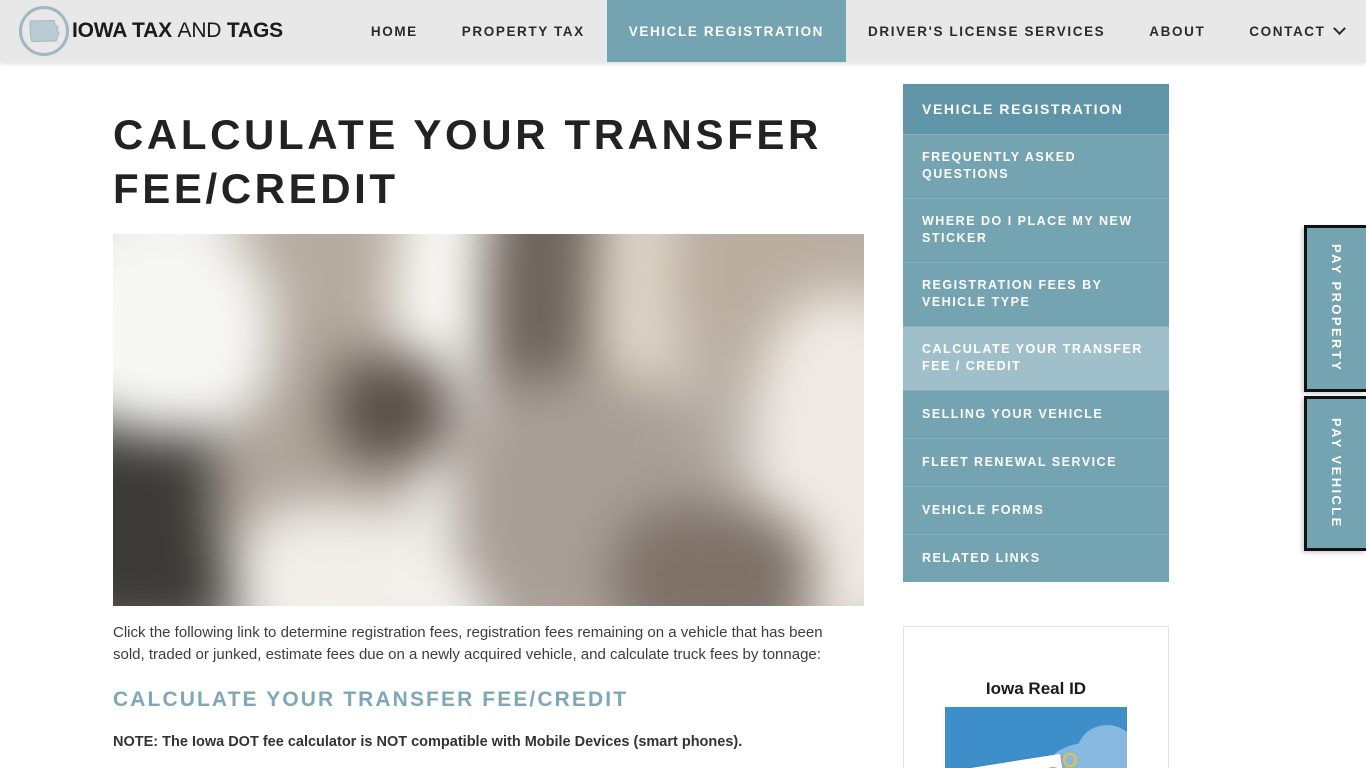 The image size is (1366, 768). Describe the element at coordinates (44, 31) in the screenshot. I see `iowa-state-circle-logo-icon` at that location.